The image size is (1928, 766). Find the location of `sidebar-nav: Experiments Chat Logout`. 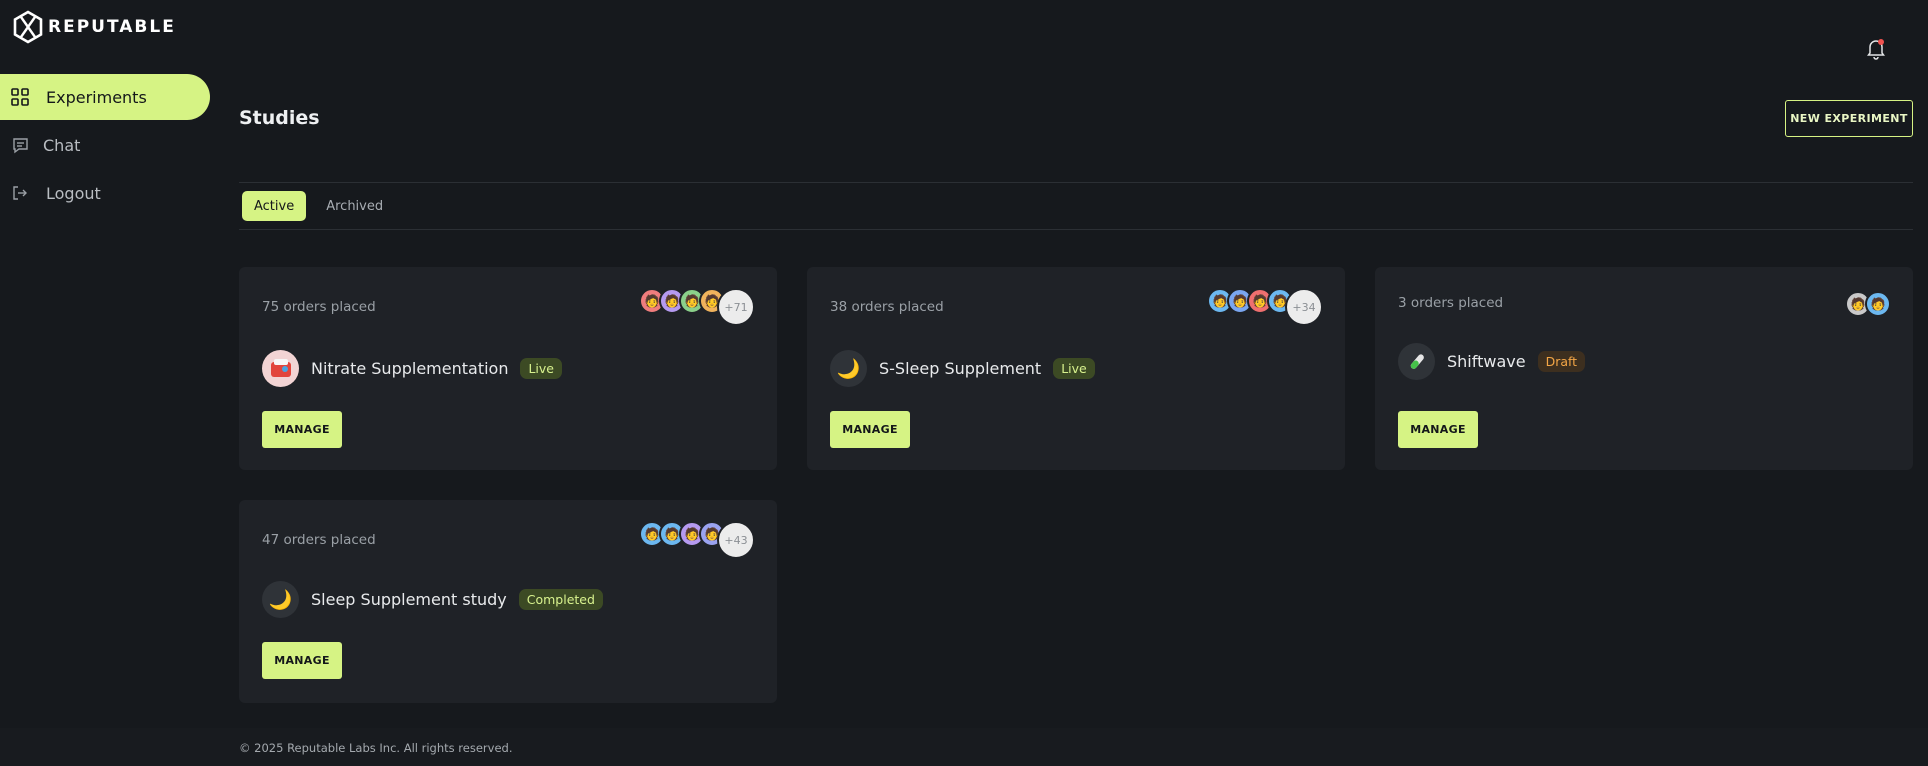

sidebar-nav: Experiments Chat Logout is located at coordinates (105, 146).